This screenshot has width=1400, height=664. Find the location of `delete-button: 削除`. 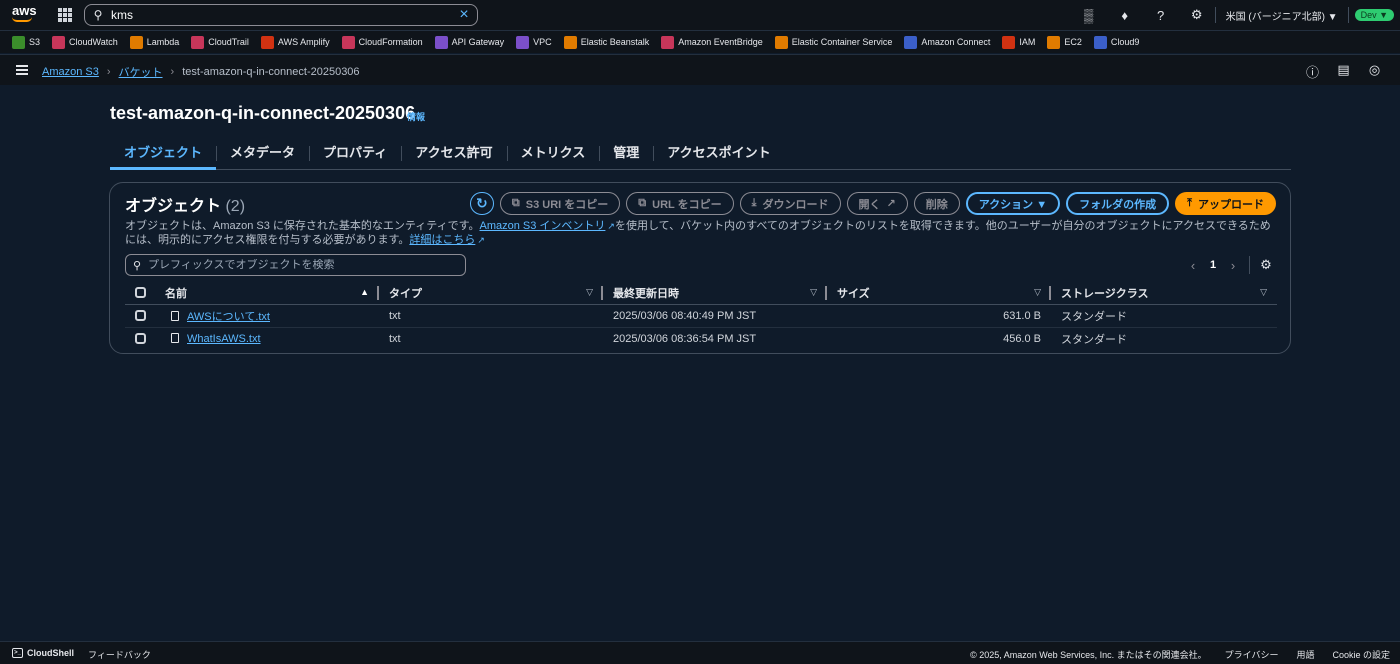

delete-button: 削除 is located at coordinates (936, 203).